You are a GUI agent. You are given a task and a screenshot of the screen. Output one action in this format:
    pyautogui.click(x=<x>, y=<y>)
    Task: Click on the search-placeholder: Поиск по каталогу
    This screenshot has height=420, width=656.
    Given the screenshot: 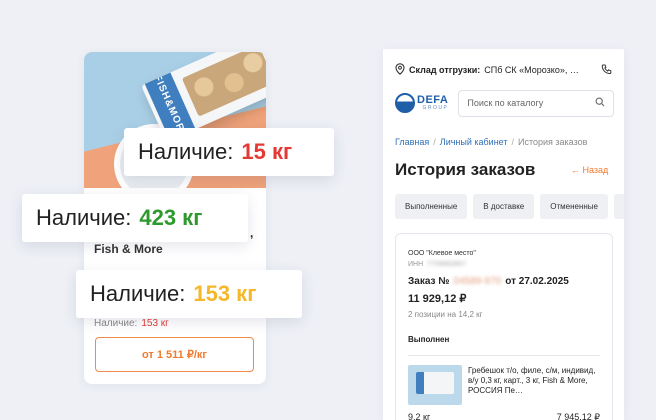 What is the action you would take?
    pyautogui.click(x=505, y=103)
    